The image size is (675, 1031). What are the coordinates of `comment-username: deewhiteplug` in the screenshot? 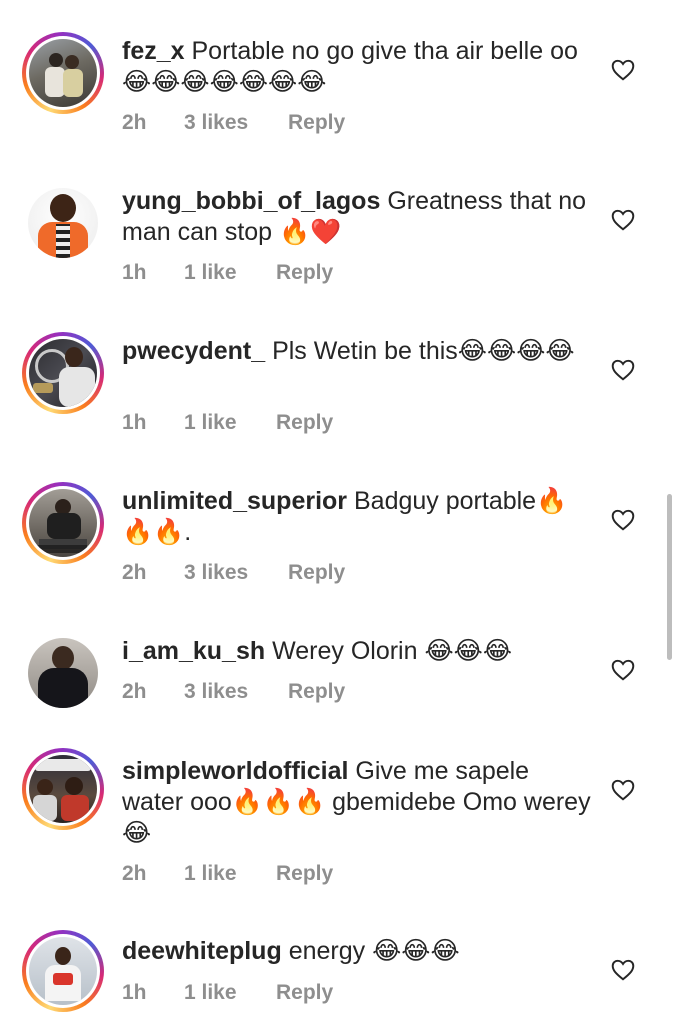 It's located at (202, 951).